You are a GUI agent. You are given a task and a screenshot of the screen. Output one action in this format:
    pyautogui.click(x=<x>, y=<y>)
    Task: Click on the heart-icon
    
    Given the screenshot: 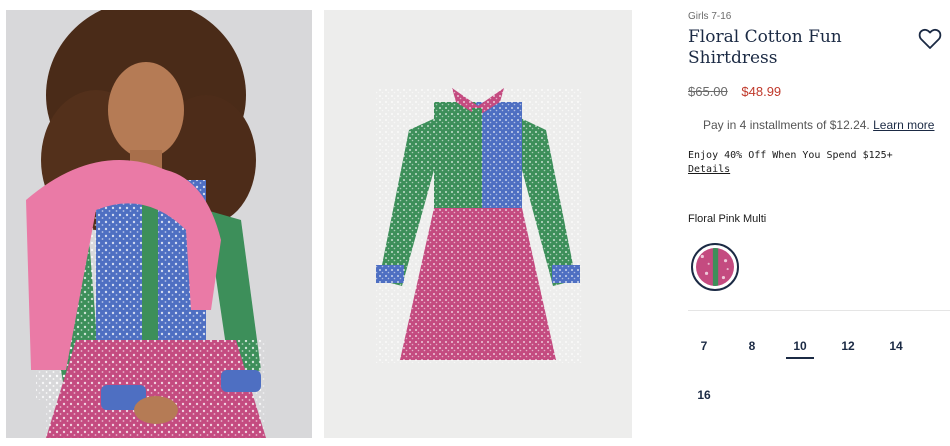 What is the action you would take?
    pyautogui.click(x=930, y=38)
    